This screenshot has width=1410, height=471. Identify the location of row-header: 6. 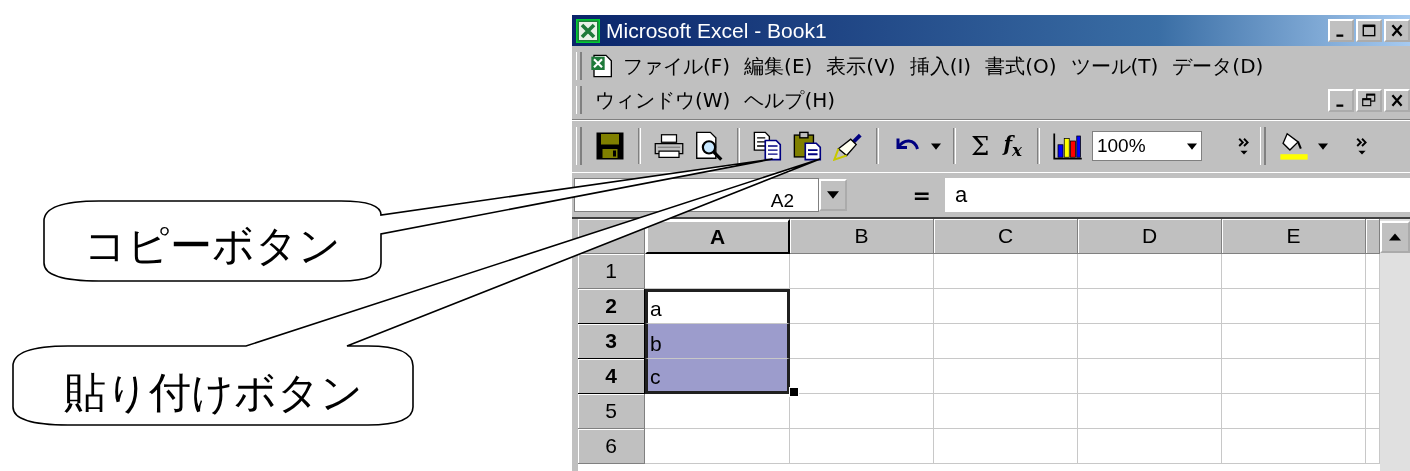
(611, 446).